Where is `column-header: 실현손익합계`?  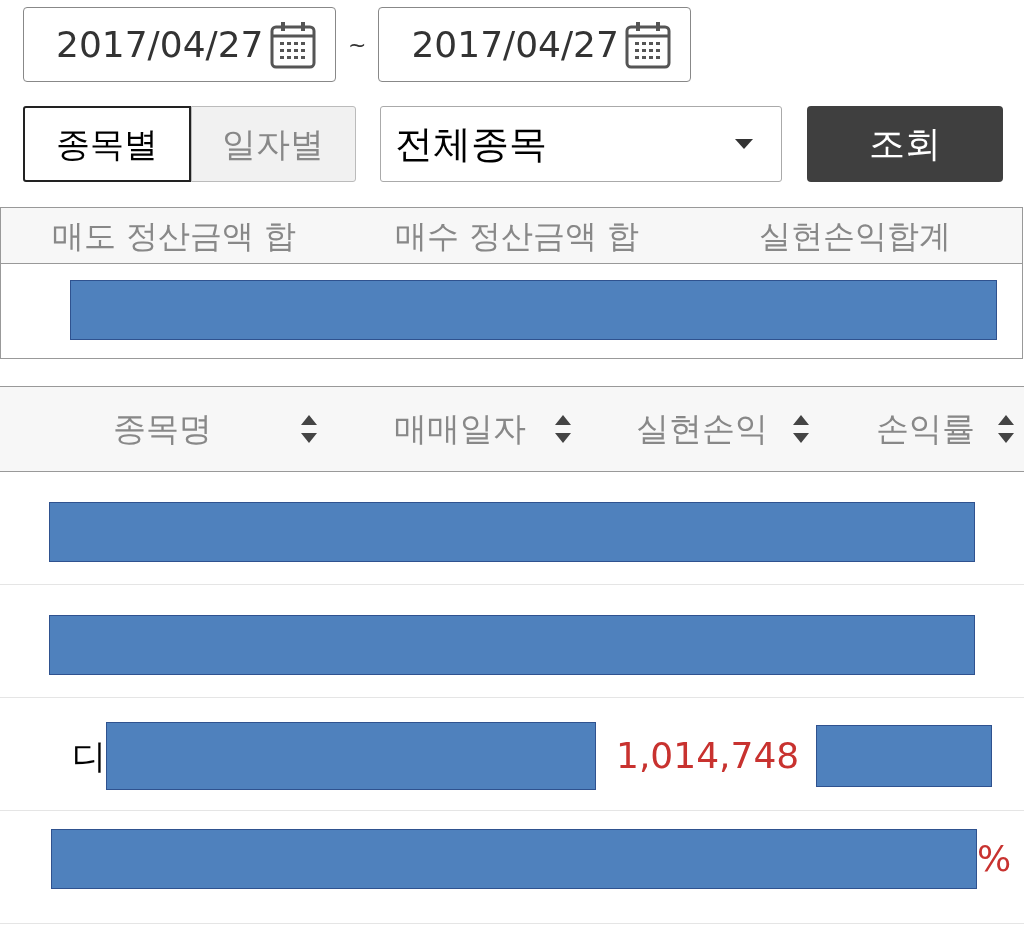 column-header: 실현손익합계 is located at coordinates (855, 236).